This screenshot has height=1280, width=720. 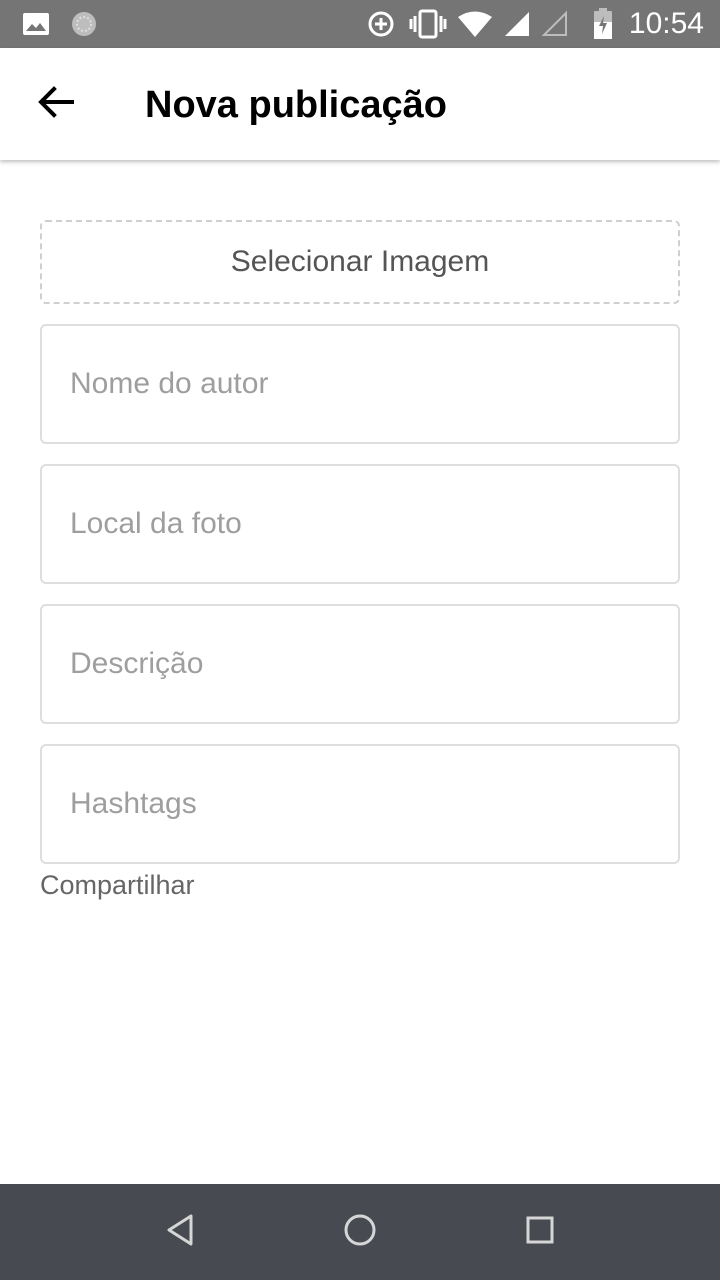 I want to click on description-field-box, so click(x=360, y=664).